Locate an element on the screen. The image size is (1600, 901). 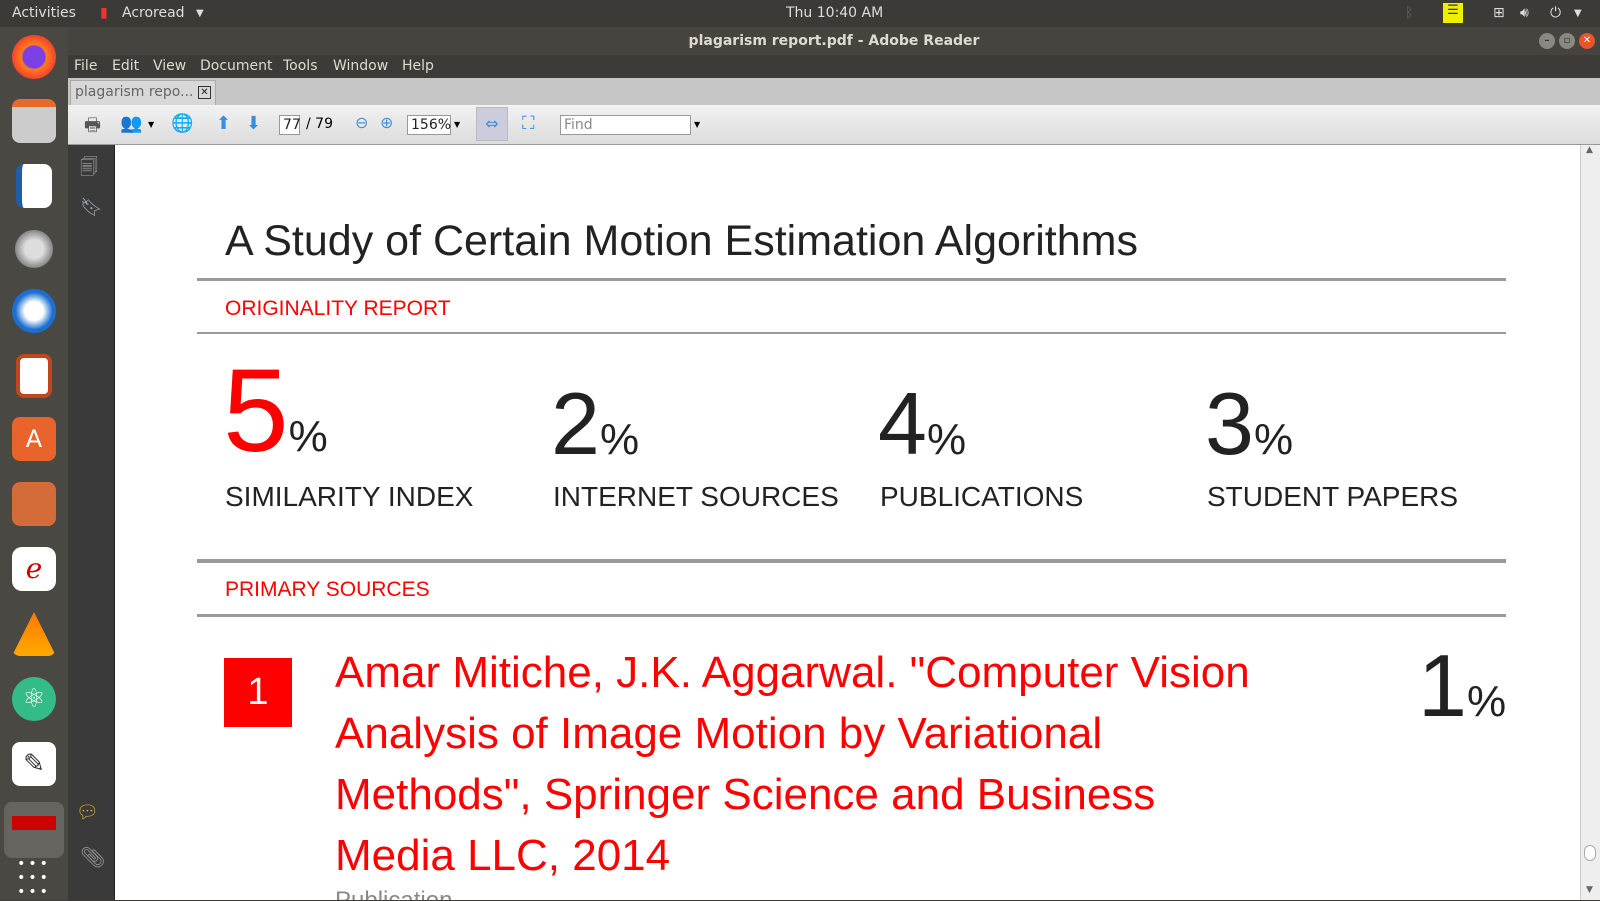
bluetooth-icon: ᛒ is located at coordinates (1409, 13).